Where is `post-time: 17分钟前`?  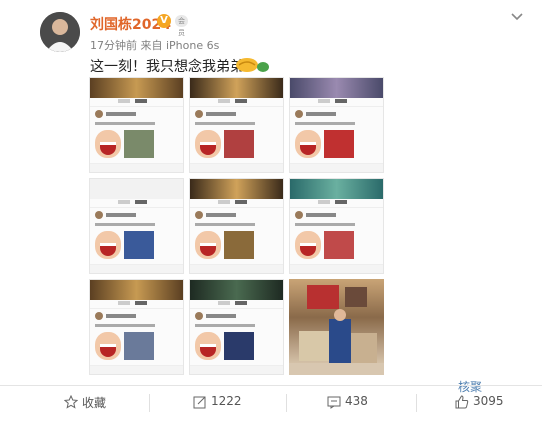
post-time: 17分钟前 is located at coordinates (113, 45).